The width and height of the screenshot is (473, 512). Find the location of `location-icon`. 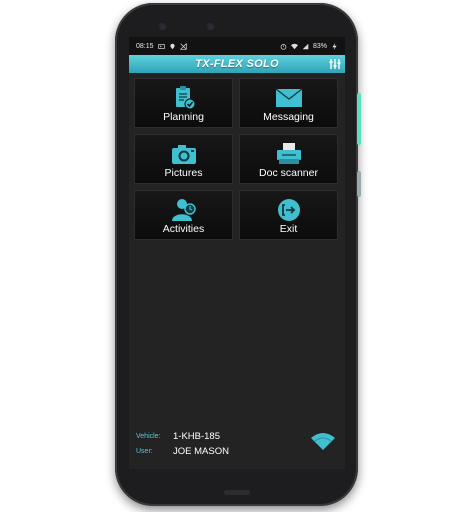

location-icon is located at coordinates (172, 46).